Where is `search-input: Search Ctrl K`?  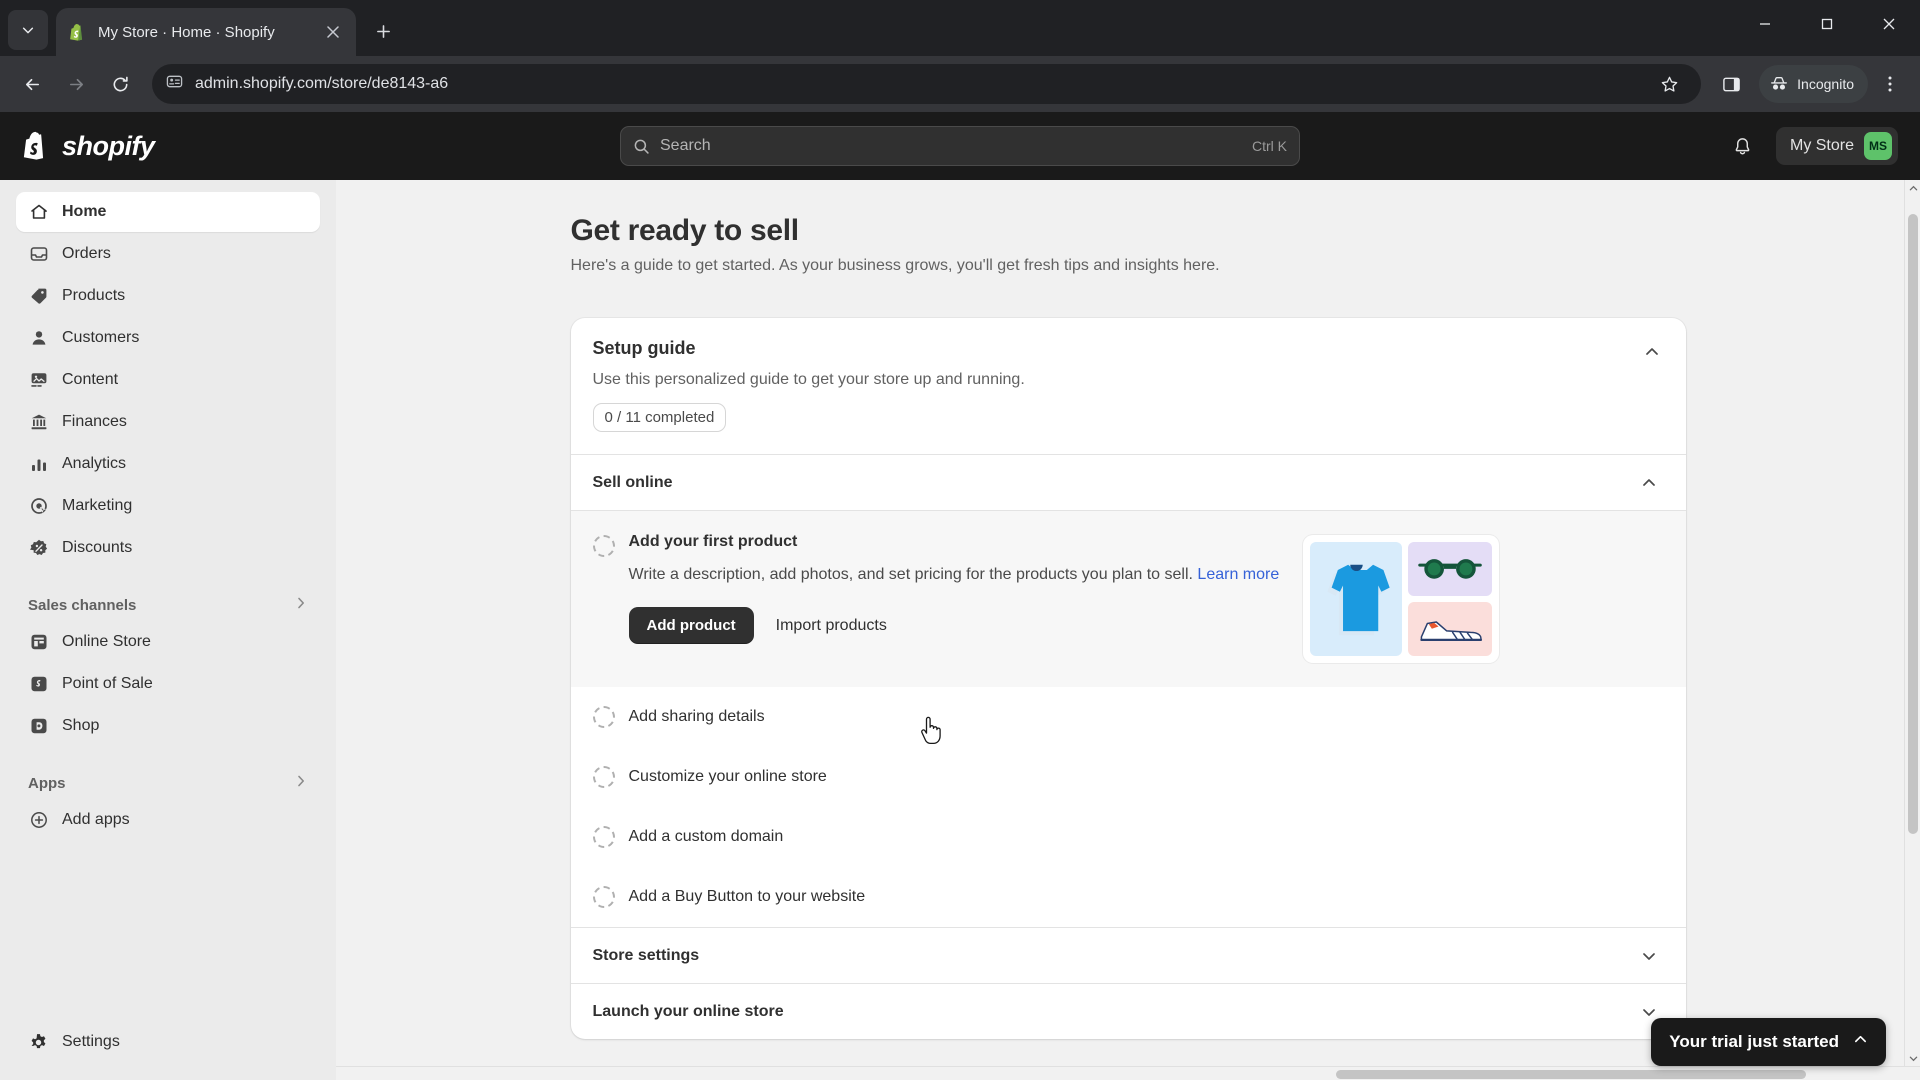
search-input: Search Ctrl K is located at coordinates (960, 146).